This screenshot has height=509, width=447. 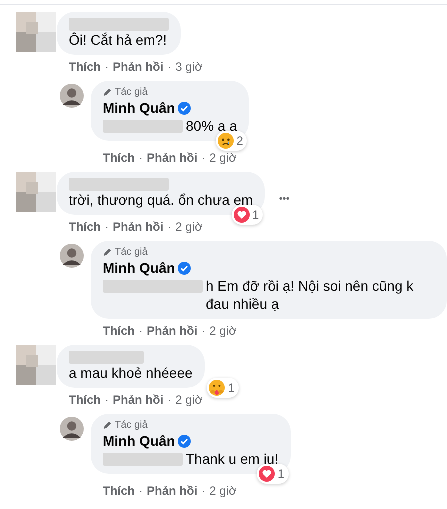 What do you see at coordinates (118, 40) in the screenshot?
I see `comment-text: Ôi! Cắt hả em?!` at bounding box center [118, 40].